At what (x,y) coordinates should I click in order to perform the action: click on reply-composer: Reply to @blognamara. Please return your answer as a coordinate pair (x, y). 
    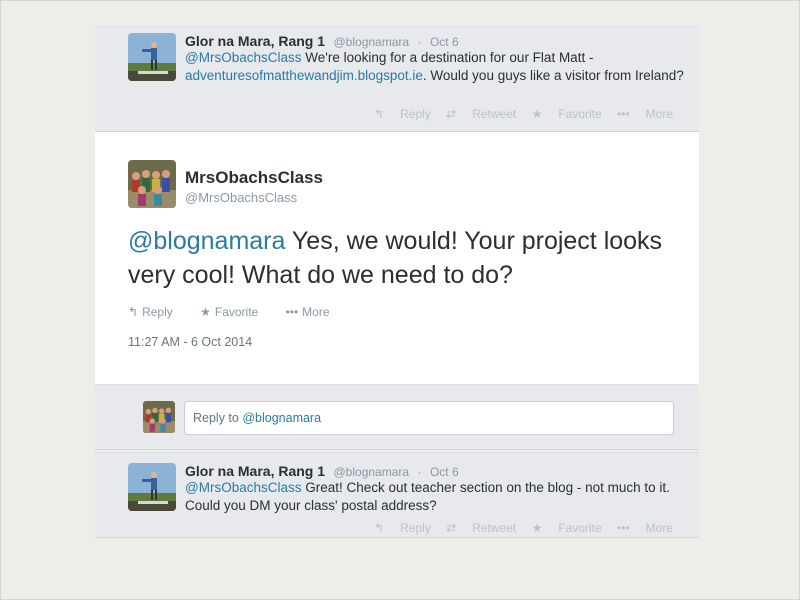
    Looking at the image, I should click on (397, 417).